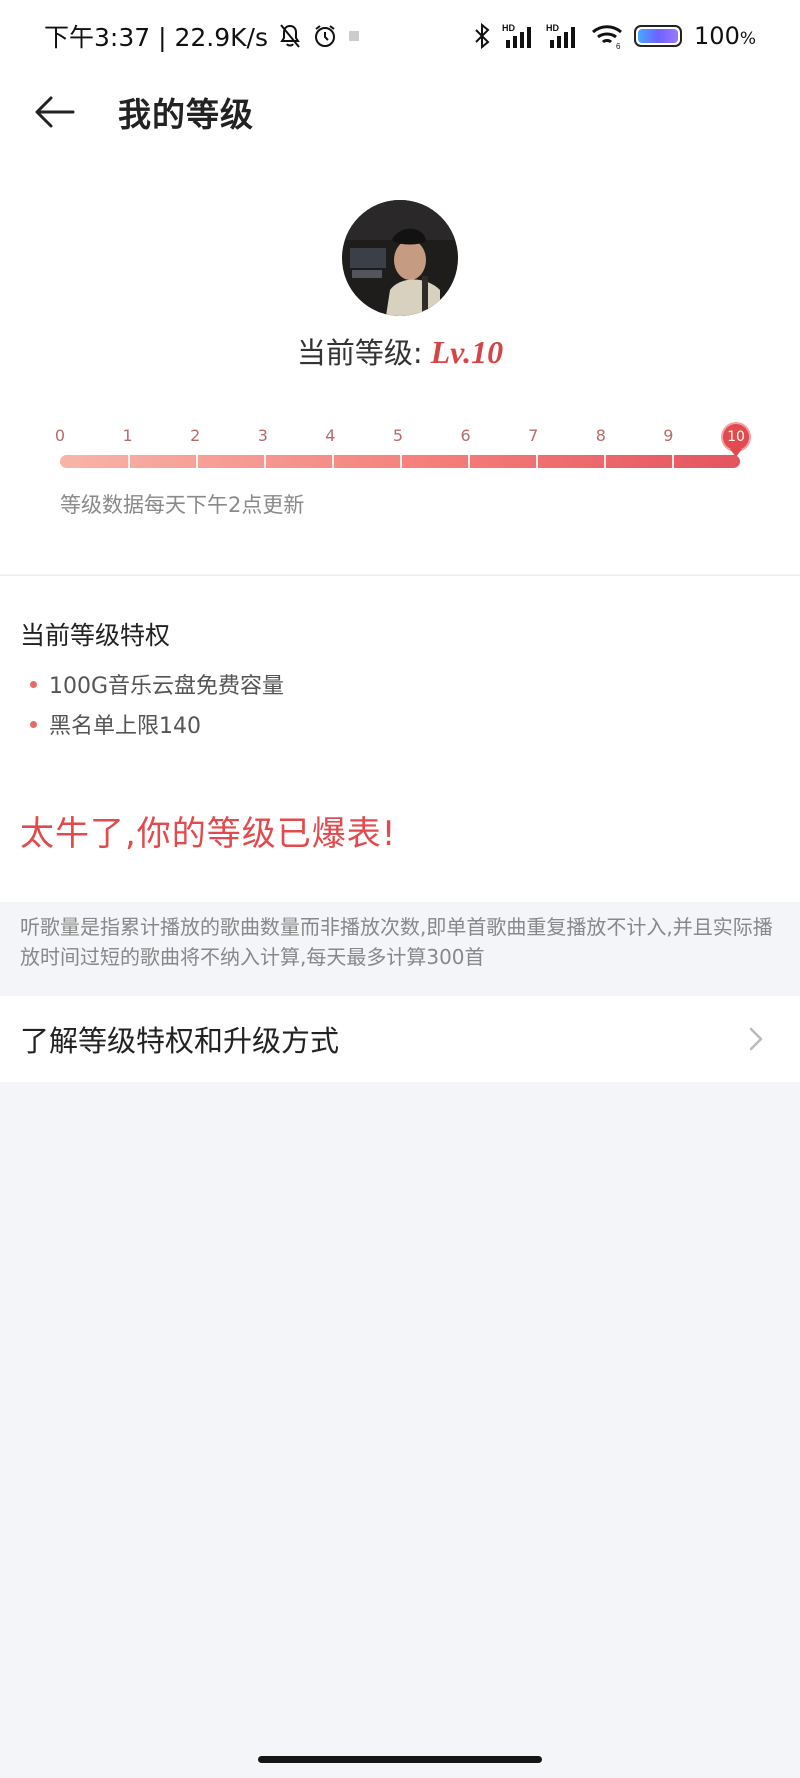  What do you see at coordinates (668, 435) in the screenshot?
I see `level-tick-9: 9` at bounding box center [668, 435].